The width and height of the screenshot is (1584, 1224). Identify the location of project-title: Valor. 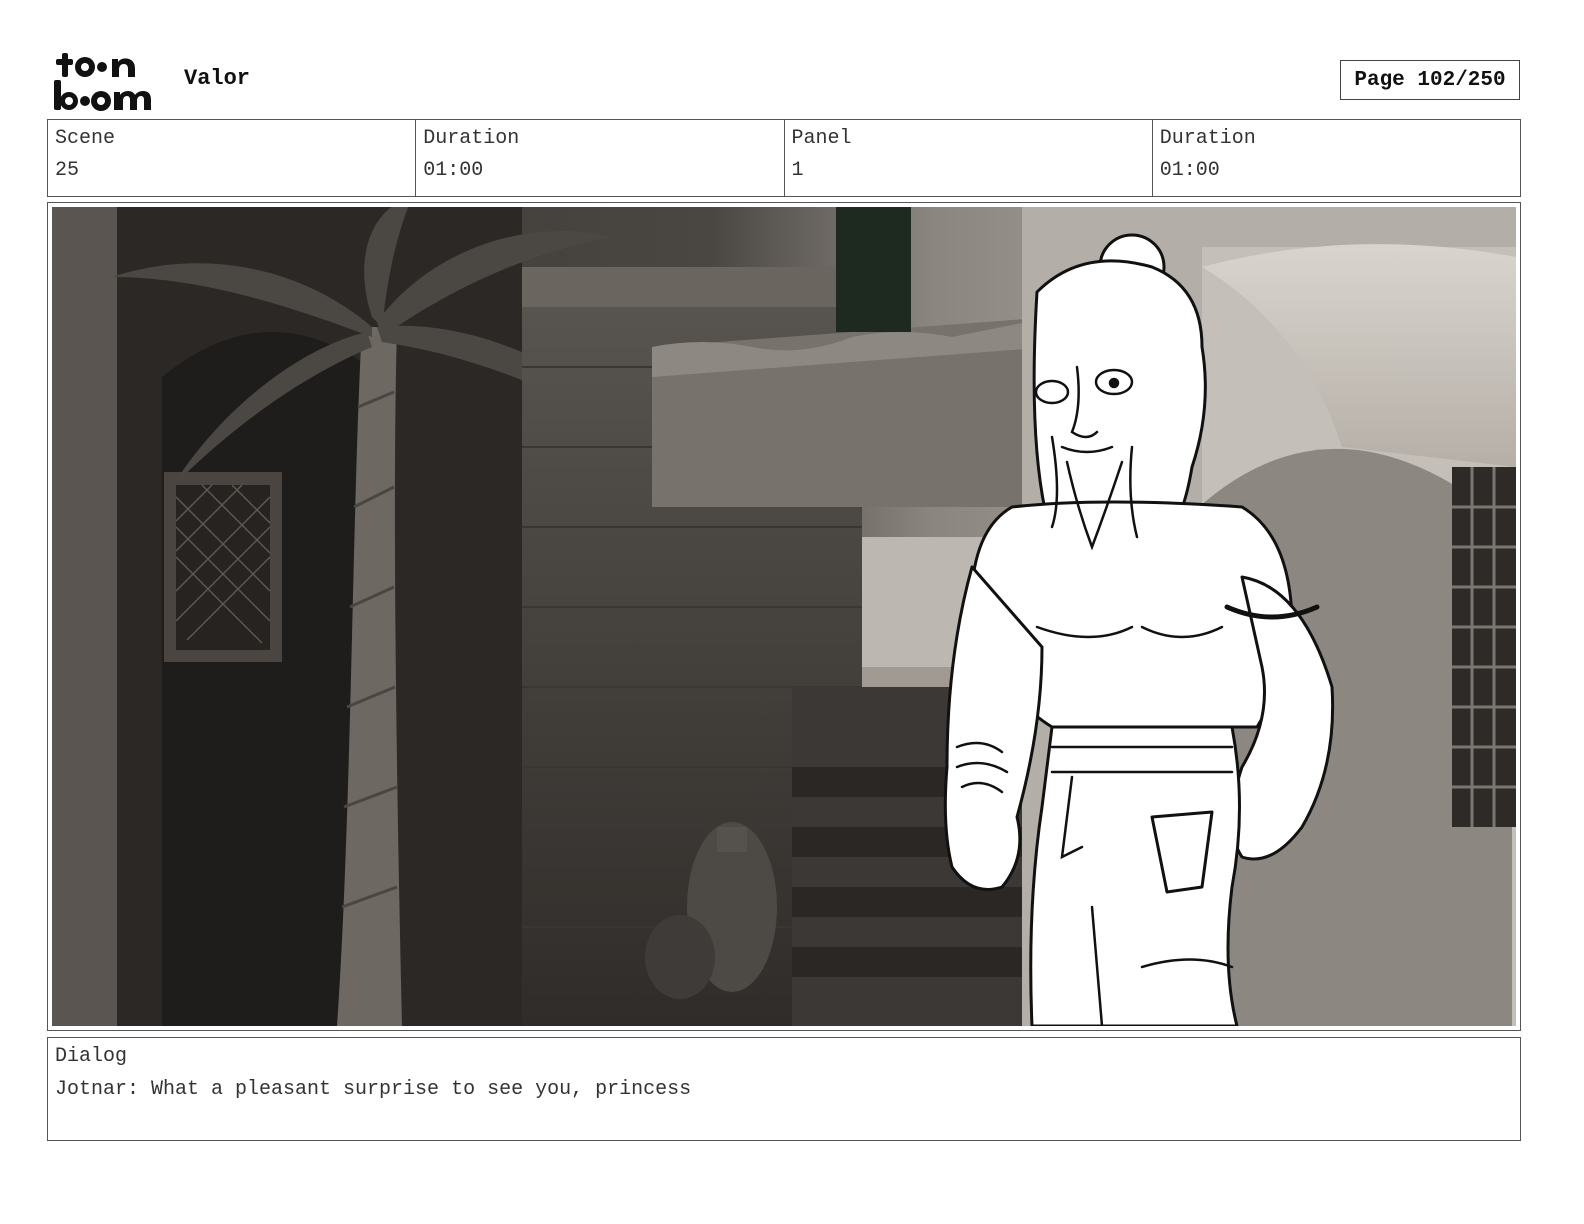
(217, 78).